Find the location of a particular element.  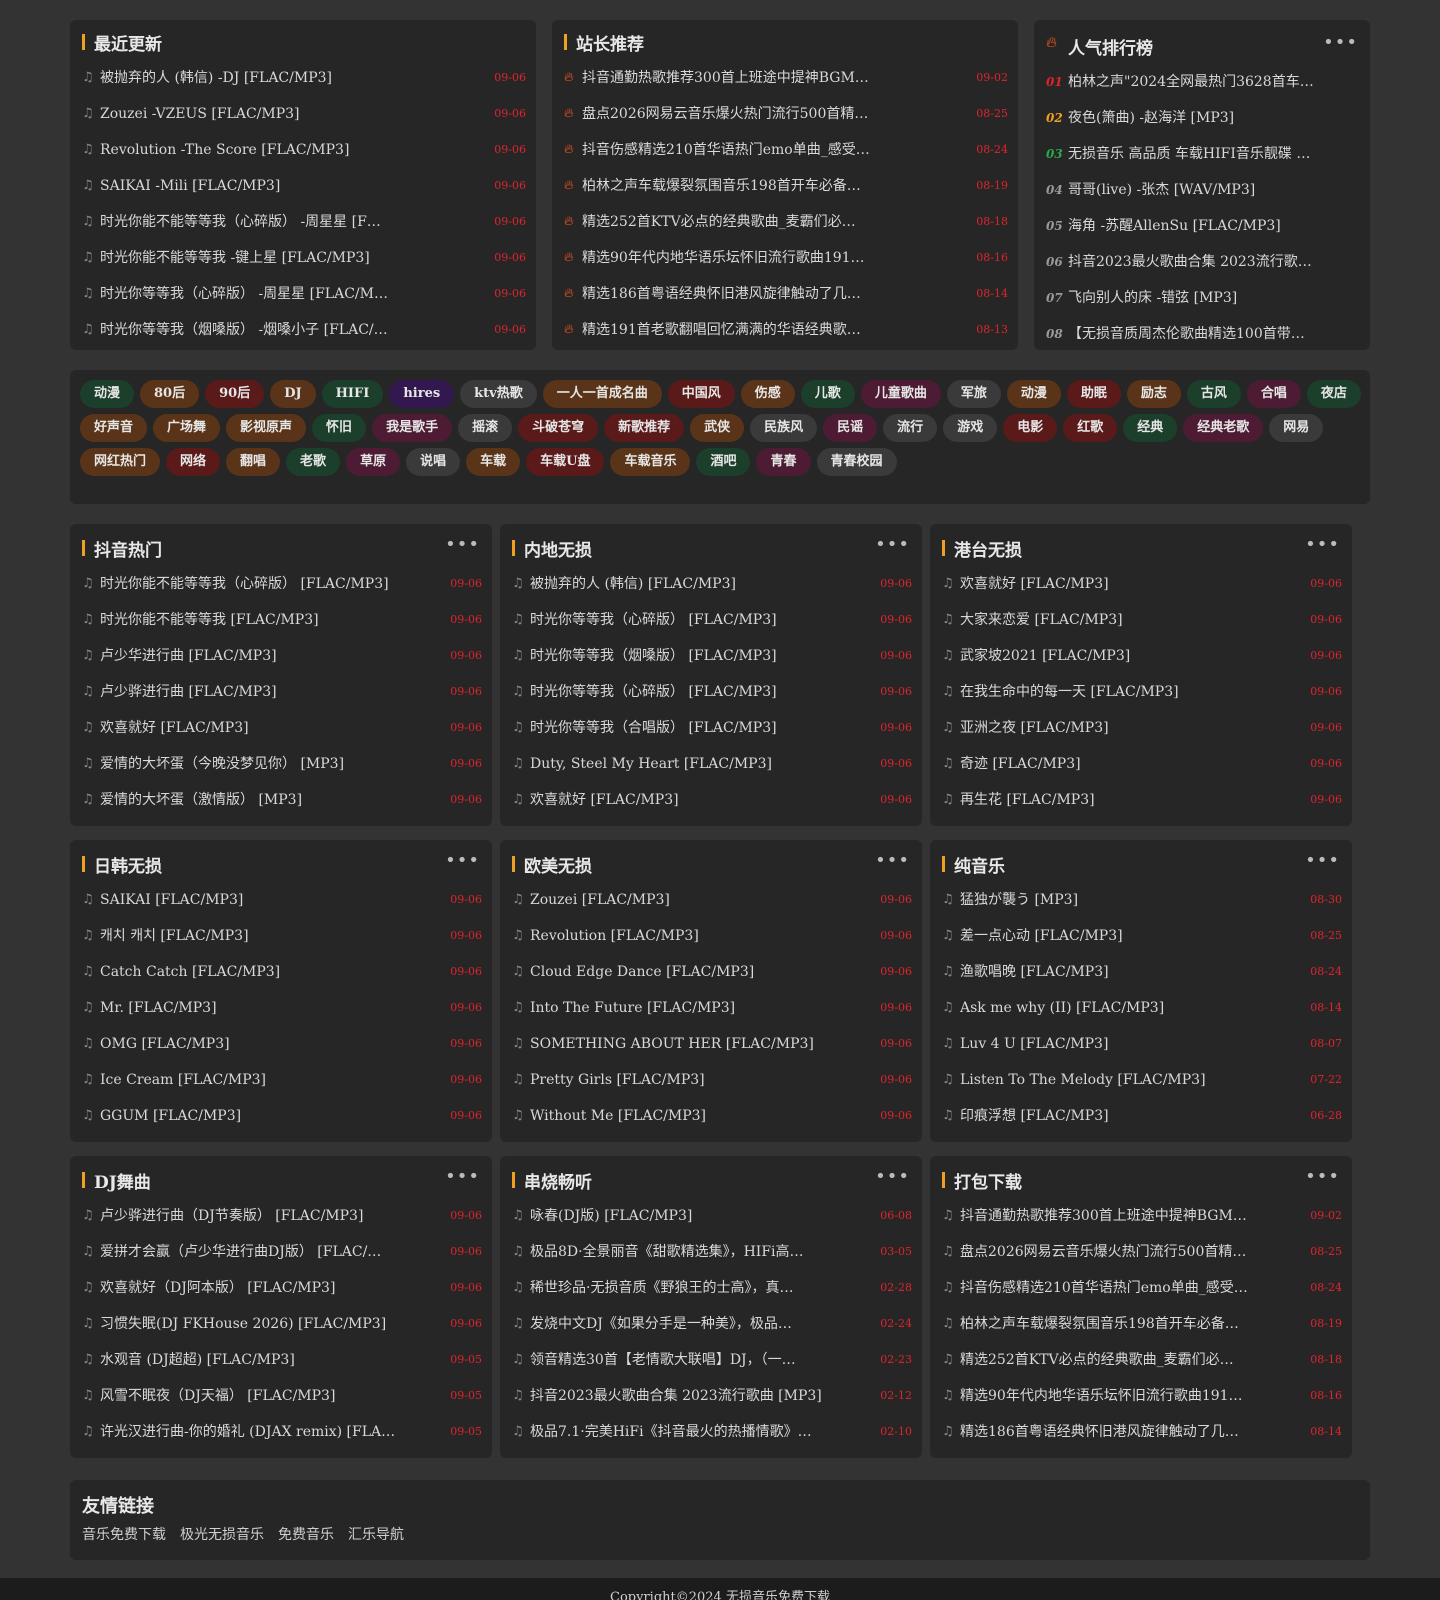

tag-chip: 新歌推荐 is located at coordinates (644, 428).